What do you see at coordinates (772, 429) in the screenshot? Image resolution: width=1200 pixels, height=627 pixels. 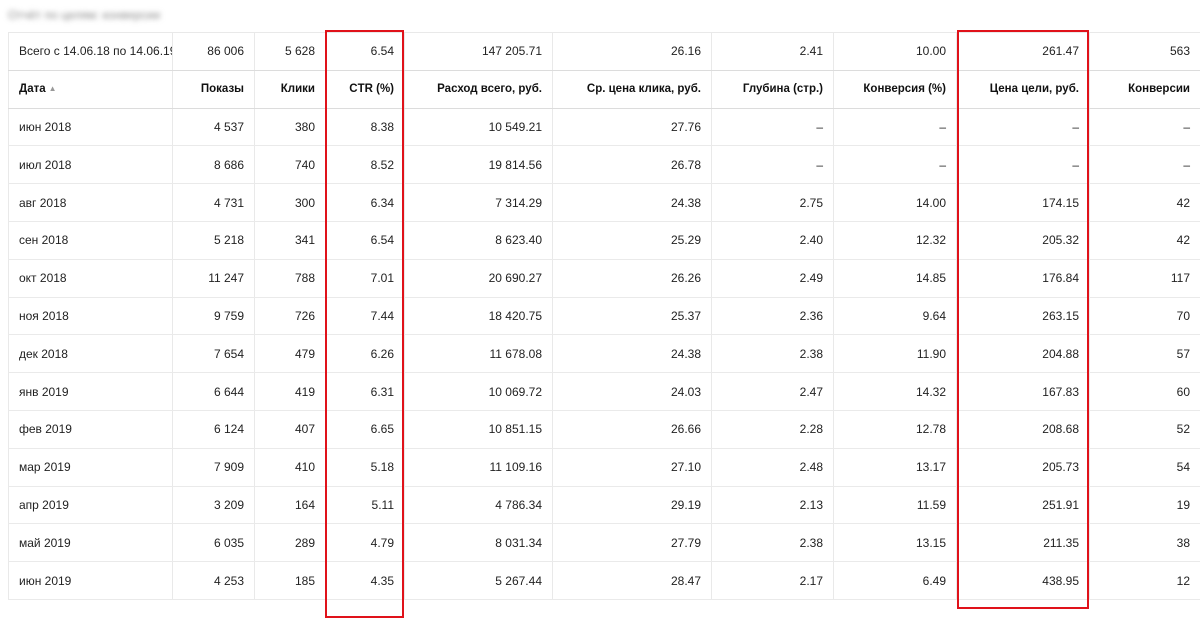 I see `depth-cell: 2.28` at bounding box center [772, 429].